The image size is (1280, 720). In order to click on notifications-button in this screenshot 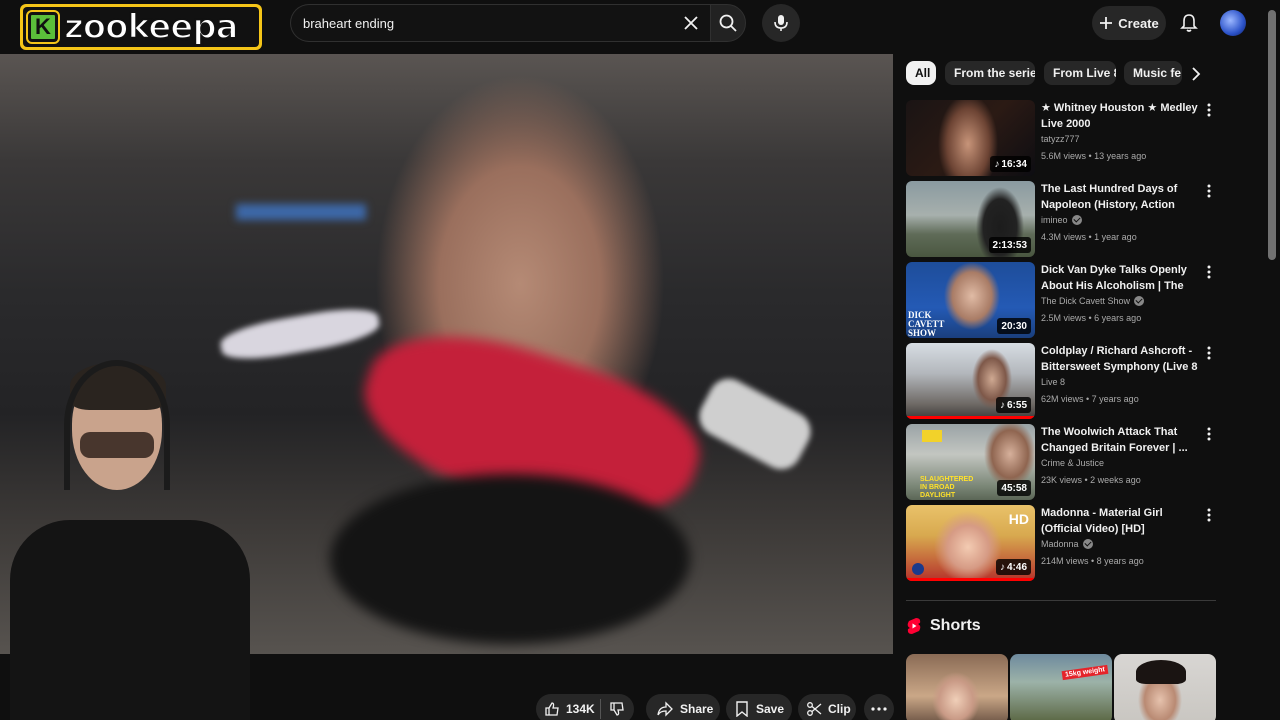, I will do `click(1189, 23)`.